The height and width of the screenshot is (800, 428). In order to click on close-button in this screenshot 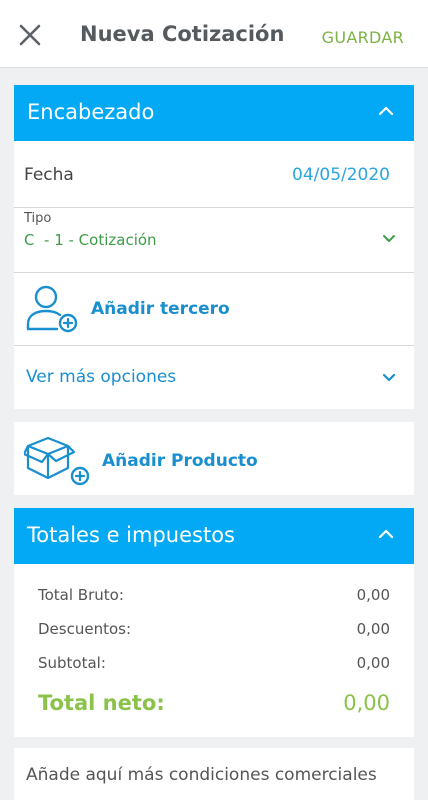, I will do `click(30, 35)`.